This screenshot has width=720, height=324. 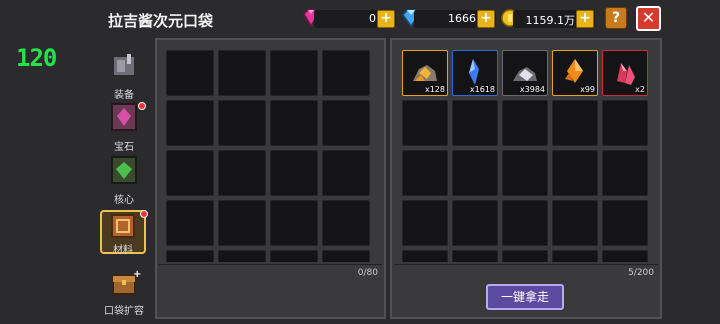 I want to click on item-quantity: x2, so click(x=640, y=89).